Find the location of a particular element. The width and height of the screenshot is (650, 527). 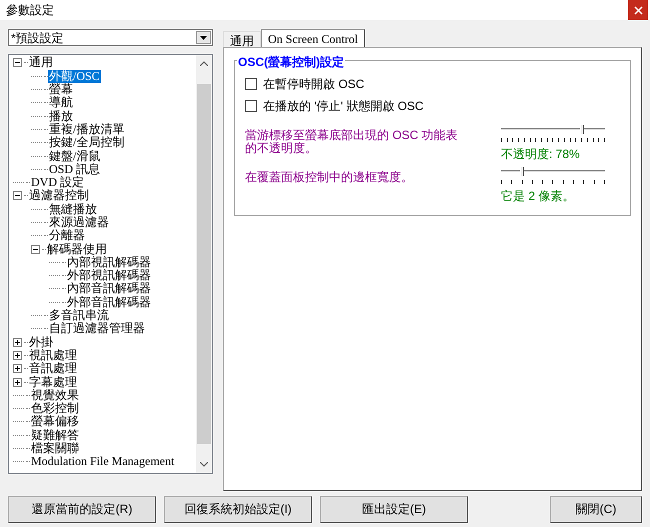

tree-item: 外部音訊解碼器 is located at coordinates (109, 302).